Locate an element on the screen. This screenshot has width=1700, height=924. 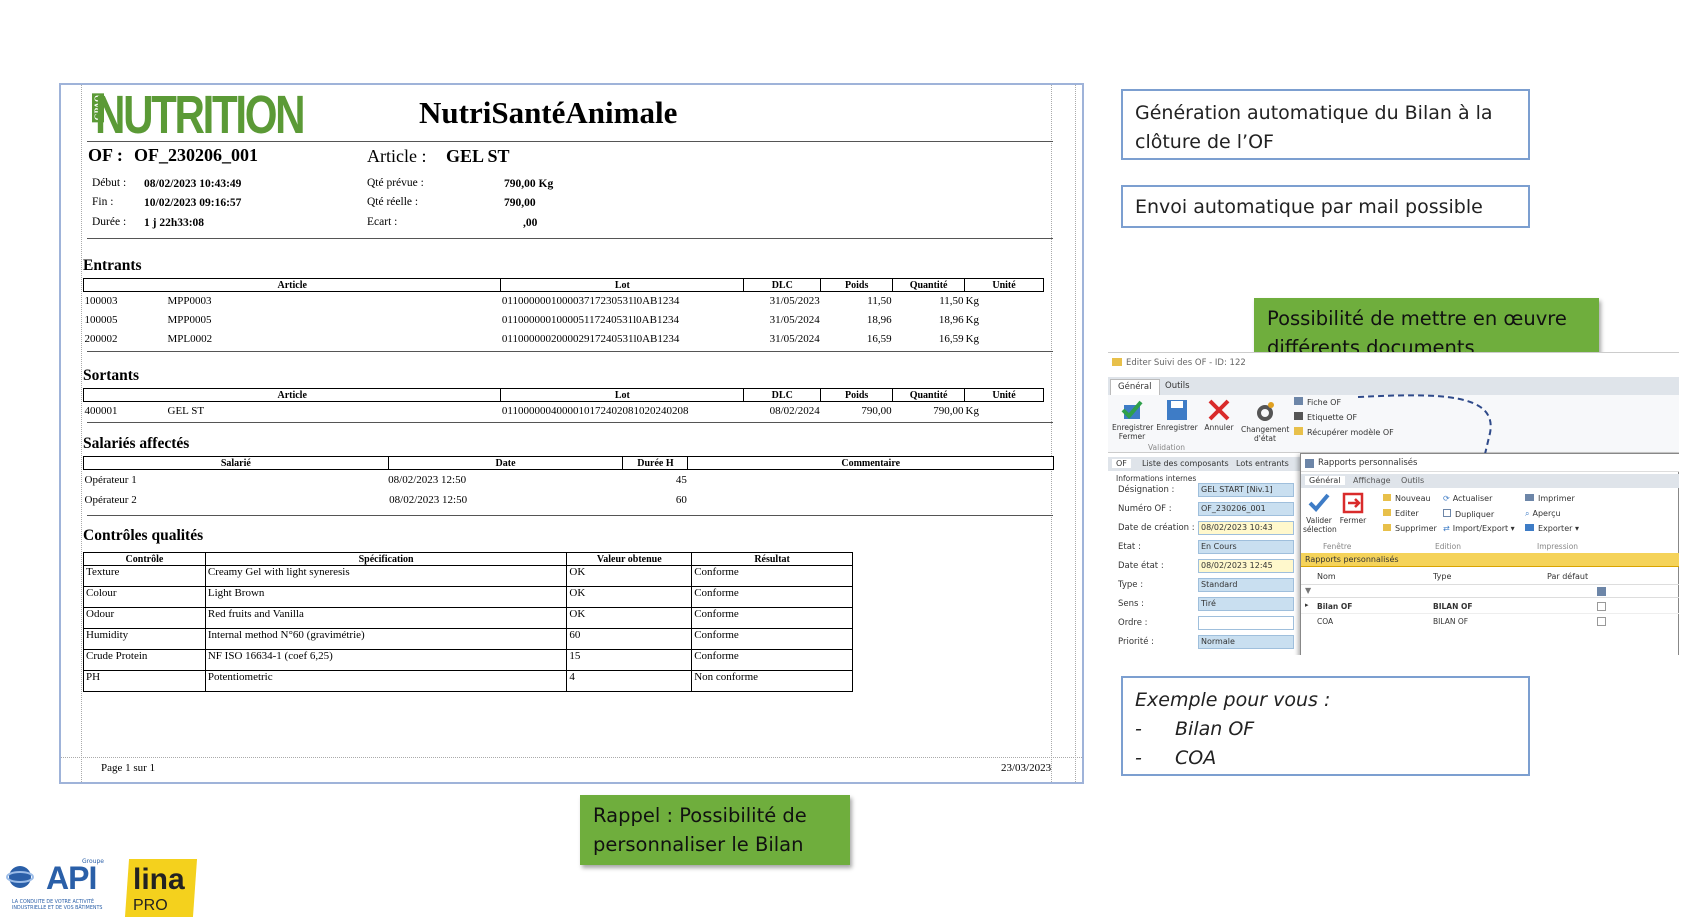
cell: 08/02/2024 is located at coordinates (794, 411).